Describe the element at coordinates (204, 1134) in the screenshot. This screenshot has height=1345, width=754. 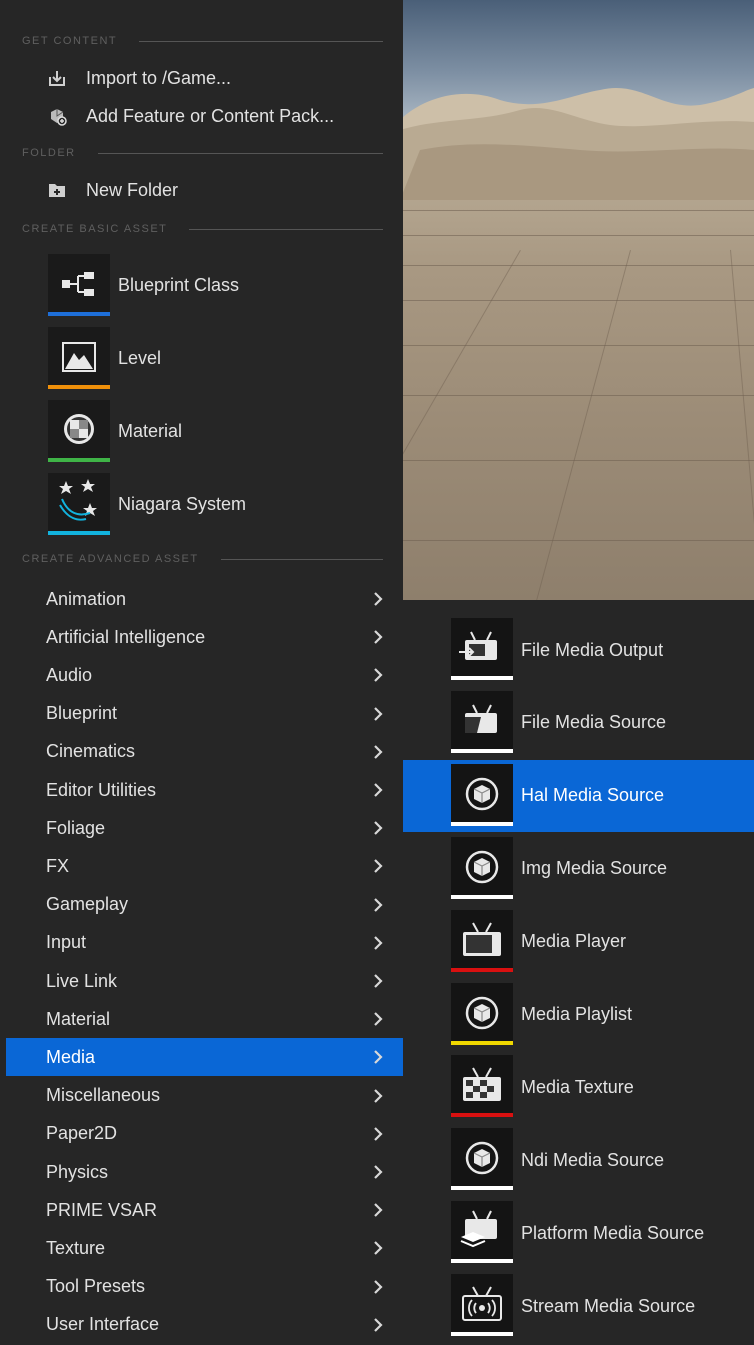
I see `category-paper2d: Paper2D` at that location.